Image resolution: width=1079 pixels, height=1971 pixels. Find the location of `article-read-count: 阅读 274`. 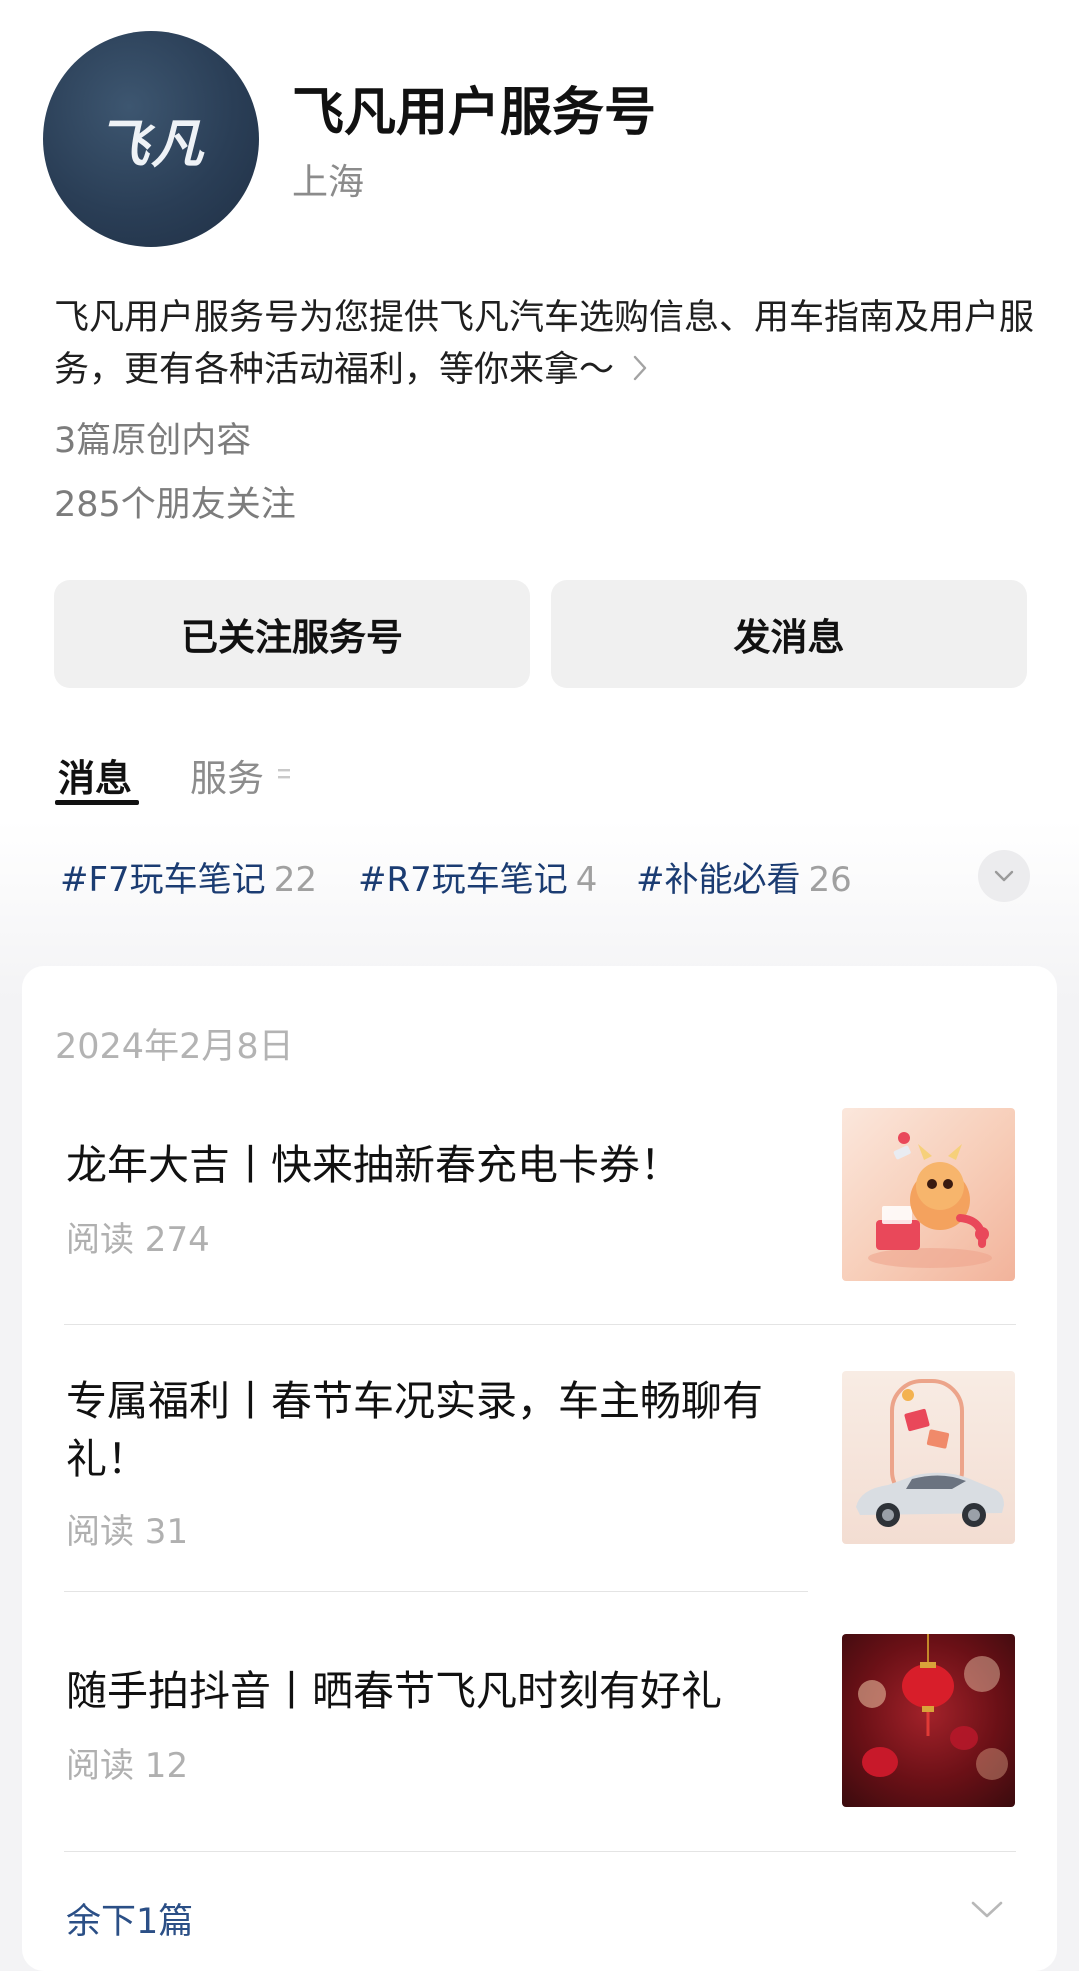

article-read-count: 阅读 274 is located at coordinates (138, 1240).